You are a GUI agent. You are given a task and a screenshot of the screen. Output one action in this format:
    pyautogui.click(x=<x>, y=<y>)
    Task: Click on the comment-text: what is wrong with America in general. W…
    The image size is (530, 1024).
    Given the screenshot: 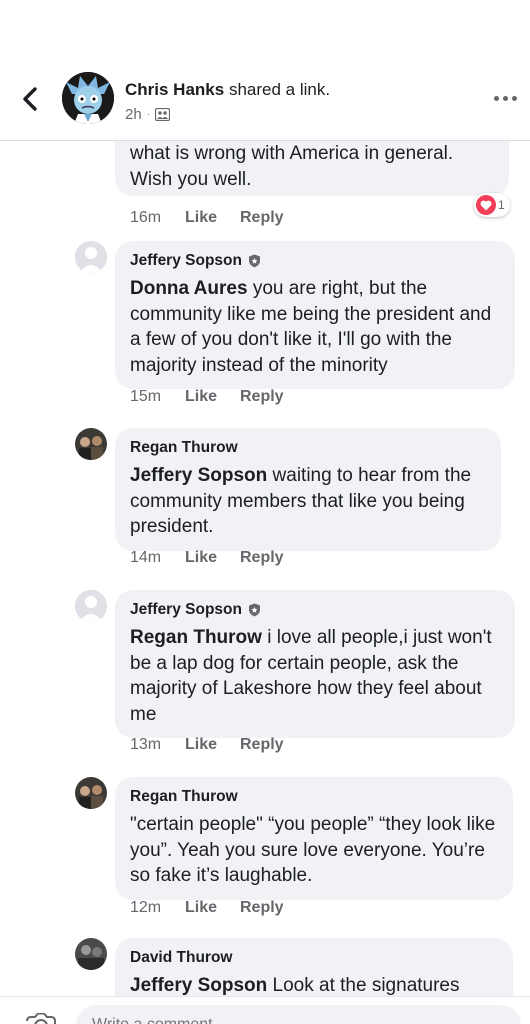 What is the action you would take?
    pyautogui.click(x=292, y=166)
    